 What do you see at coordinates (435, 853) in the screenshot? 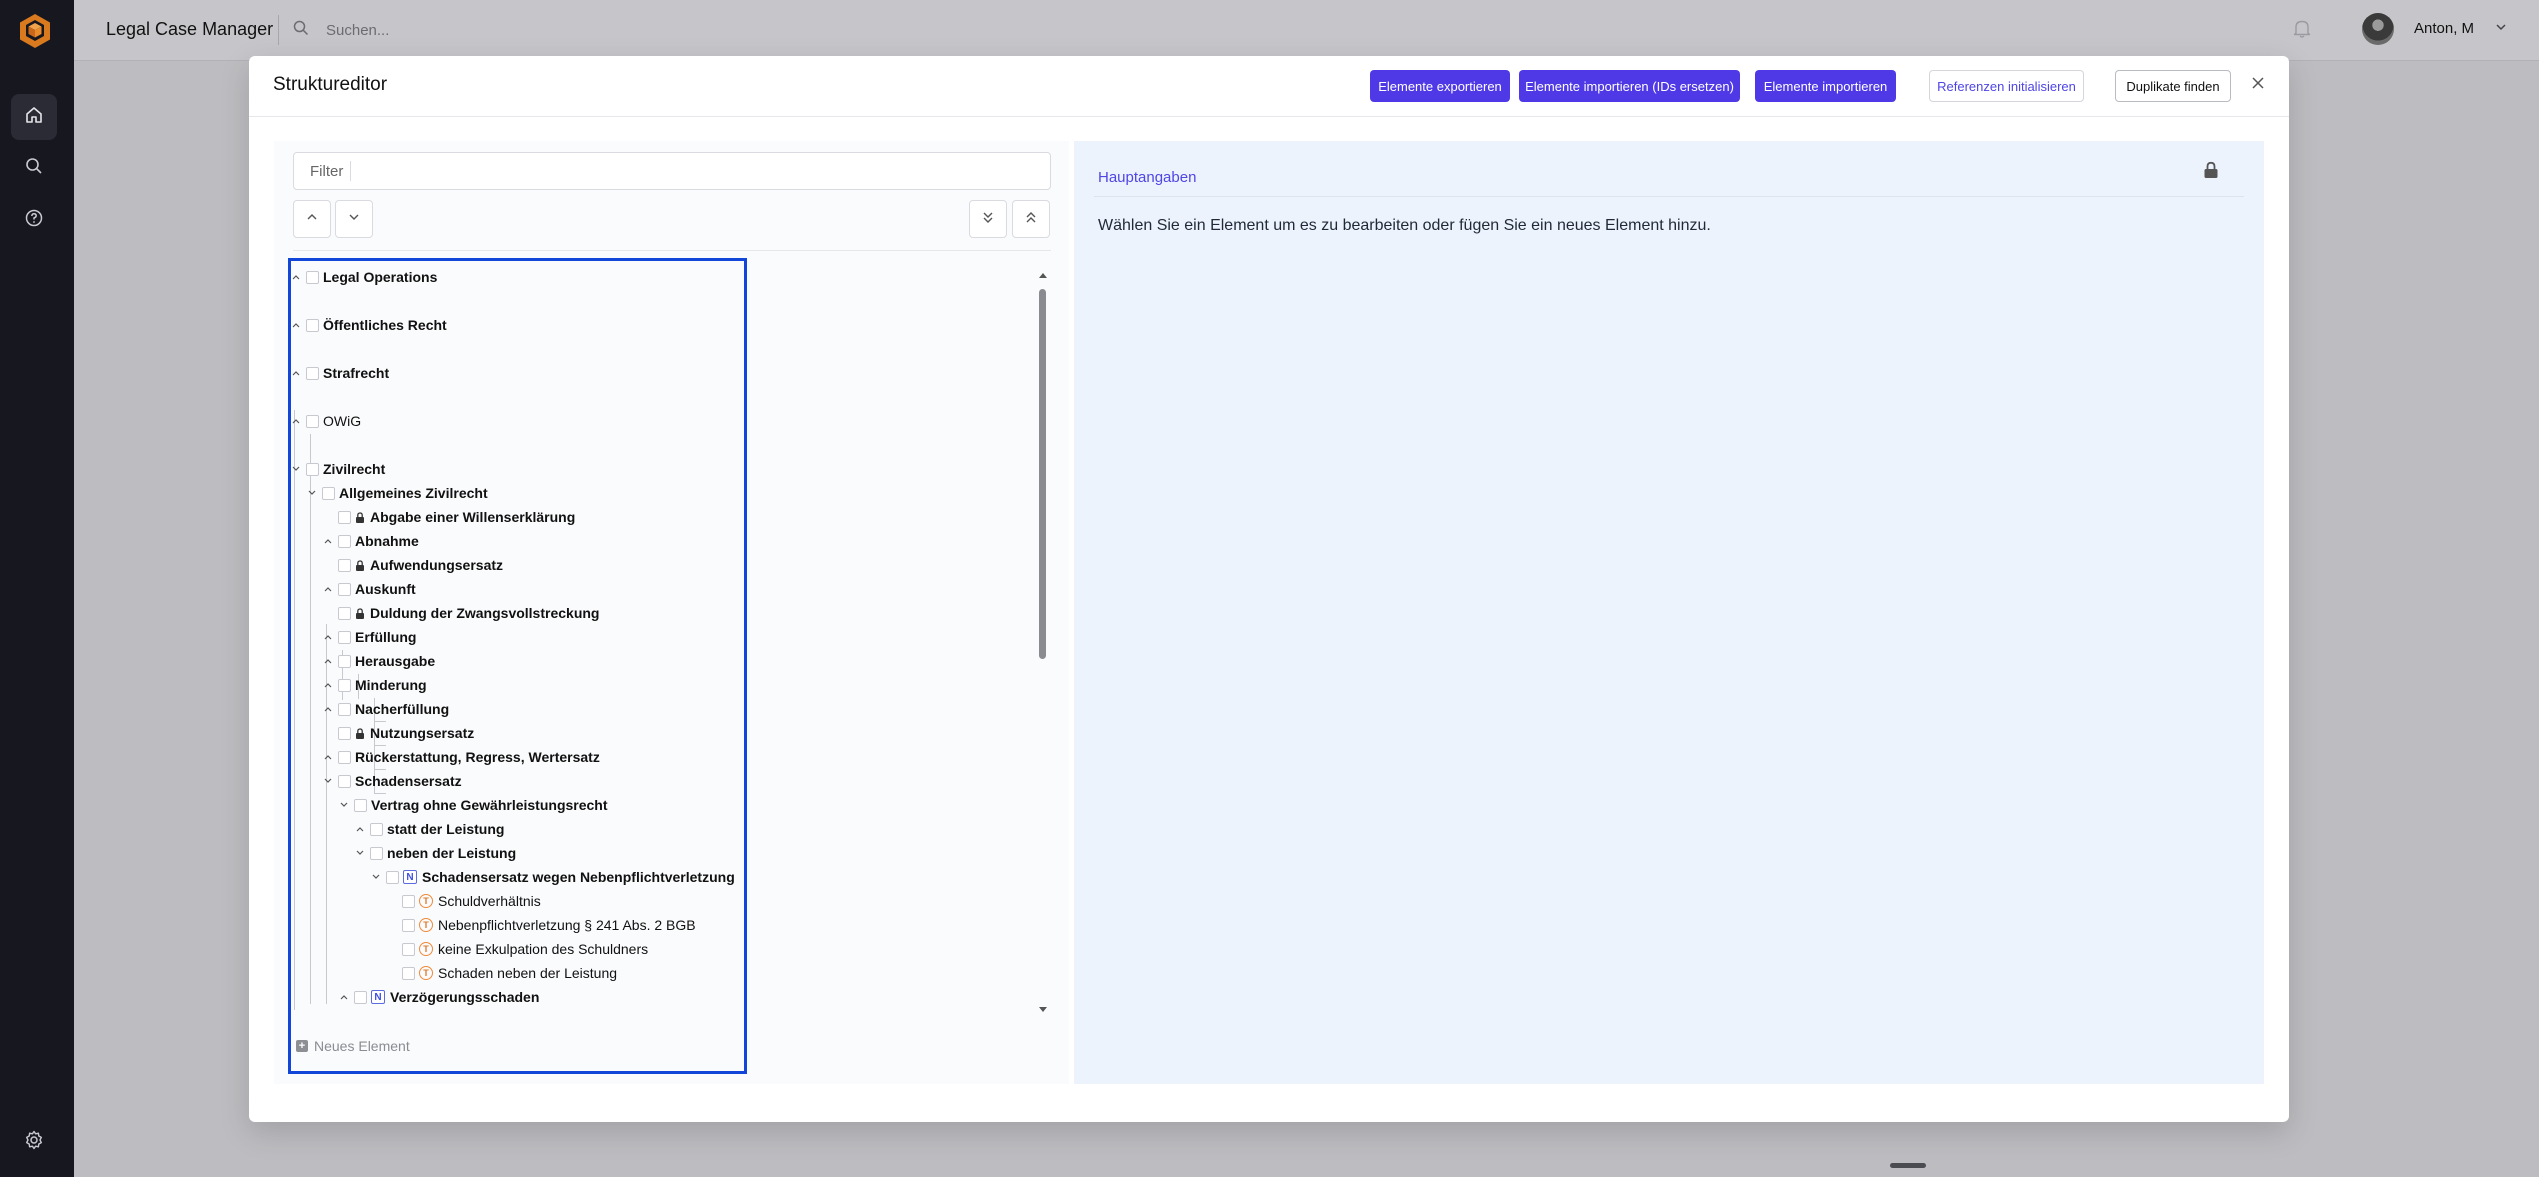
I see `tree-item: neben der Leistung` at bounding box center [435, 853].